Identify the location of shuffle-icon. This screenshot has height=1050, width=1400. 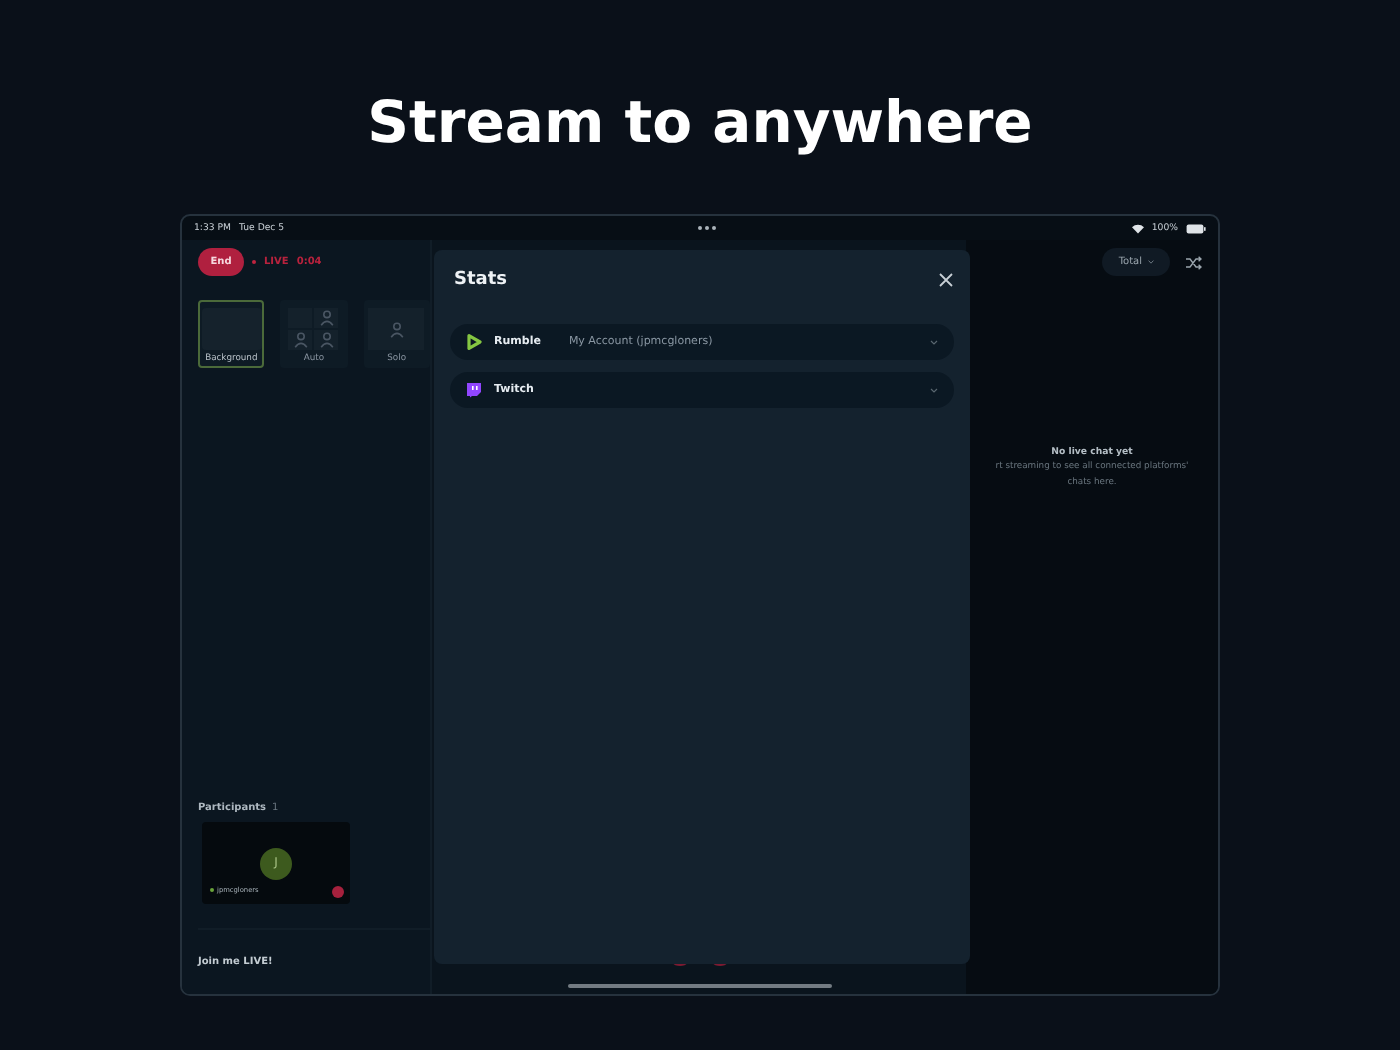
(1194, 262).